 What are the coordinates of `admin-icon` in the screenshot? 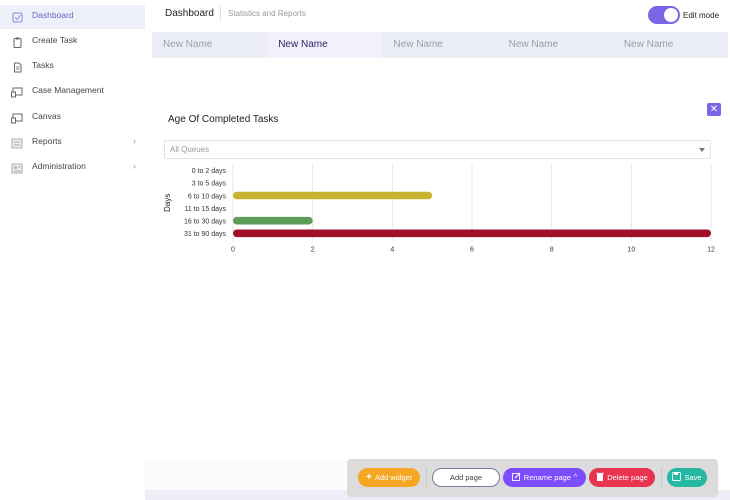 It's located at (17, 168).